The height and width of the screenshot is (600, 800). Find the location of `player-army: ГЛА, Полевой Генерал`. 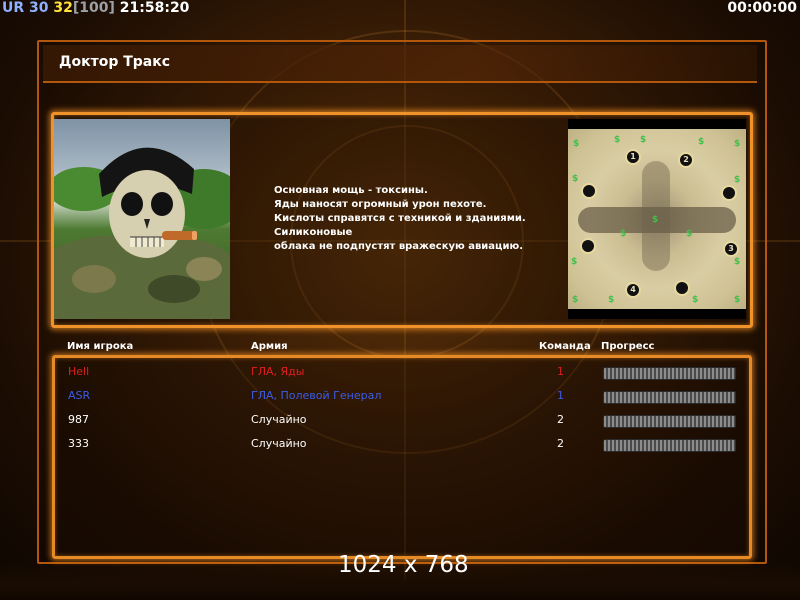

player-army: ГЛА, Полевой Генерал is located at coordinates (316, 395).